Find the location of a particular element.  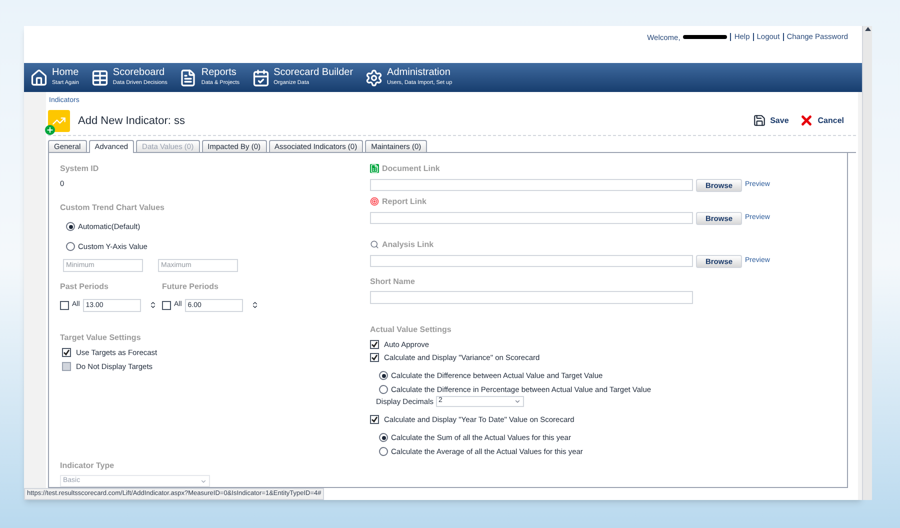

nav-title: Scoreboard is located at coordinates (139, 73).